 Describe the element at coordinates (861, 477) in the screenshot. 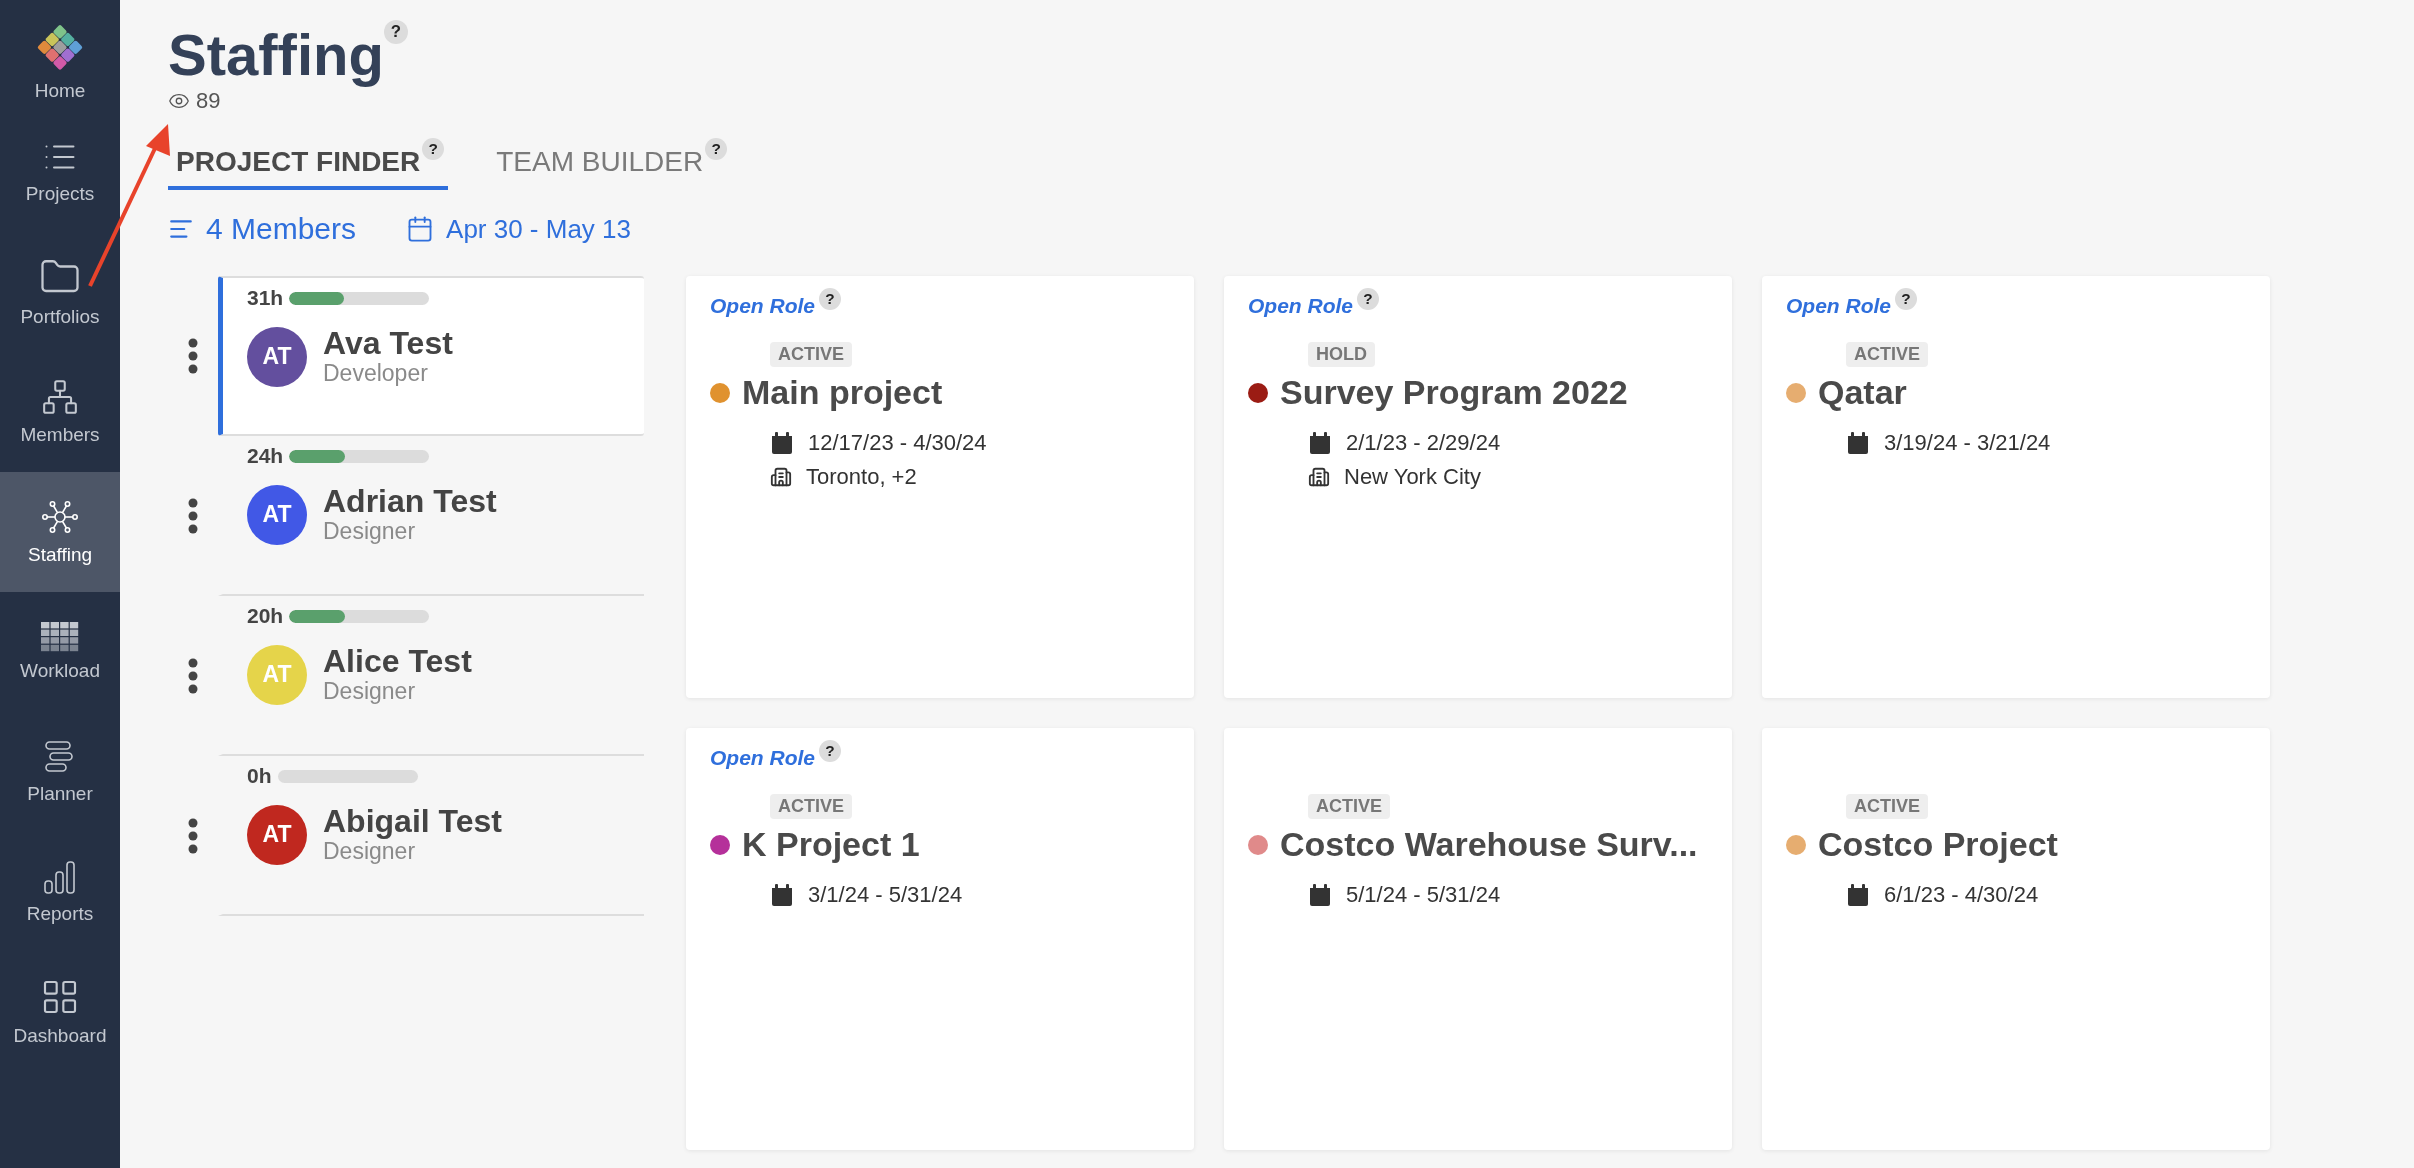

I see `project-location: Toronto, +2` at that location.